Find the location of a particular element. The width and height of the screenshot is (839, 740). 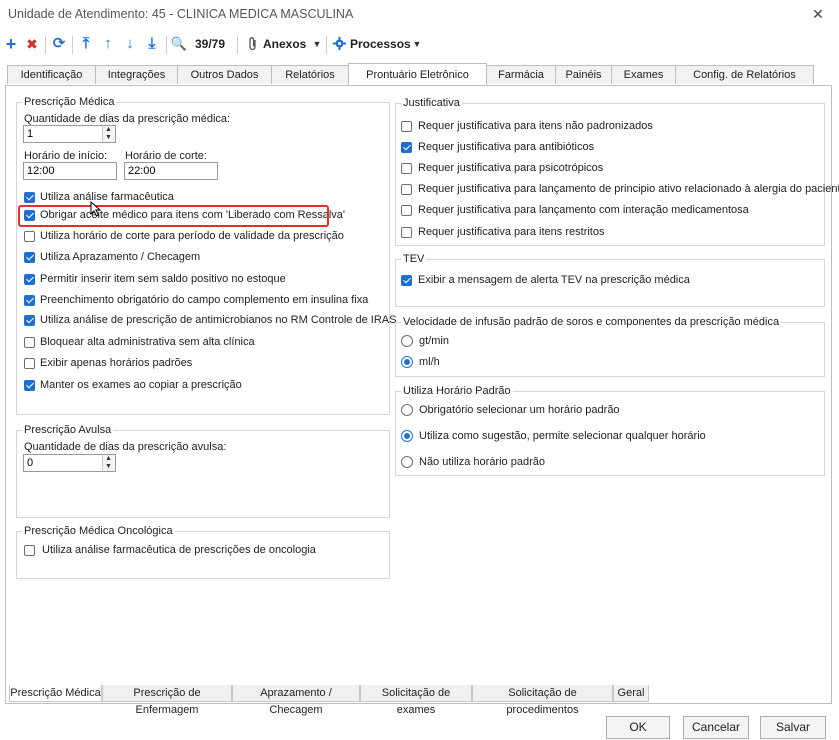

refresh-icon: ⟳ is located at coordinates (59, 44).